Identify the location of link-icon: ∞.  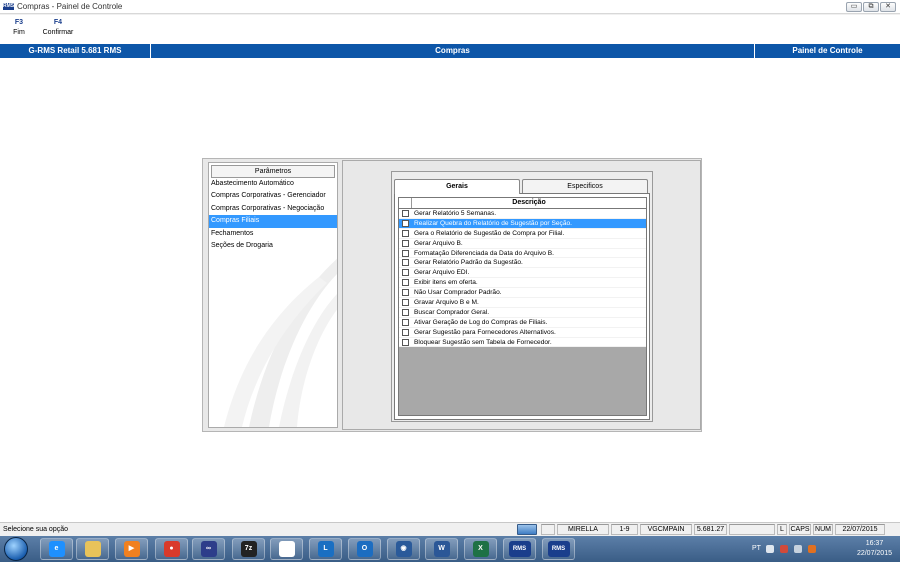
(208, 549).